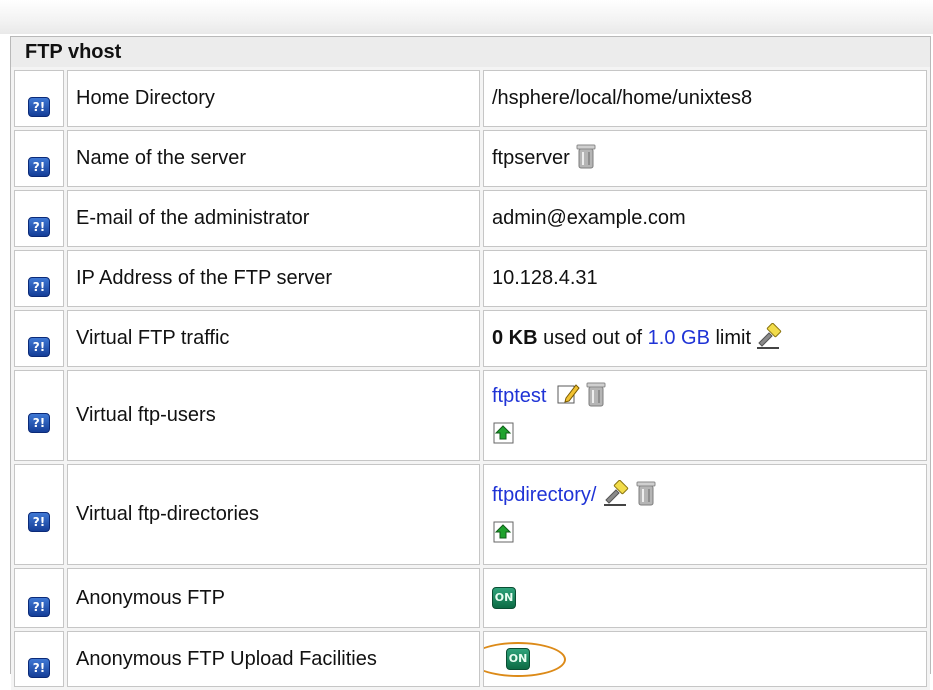 The width and height of the screenshot is (933, 690). What do you see at coordinates (470, 52) in the screenshot?
I see `panel-title: FTP vhost` at bounding box center [470, 52].